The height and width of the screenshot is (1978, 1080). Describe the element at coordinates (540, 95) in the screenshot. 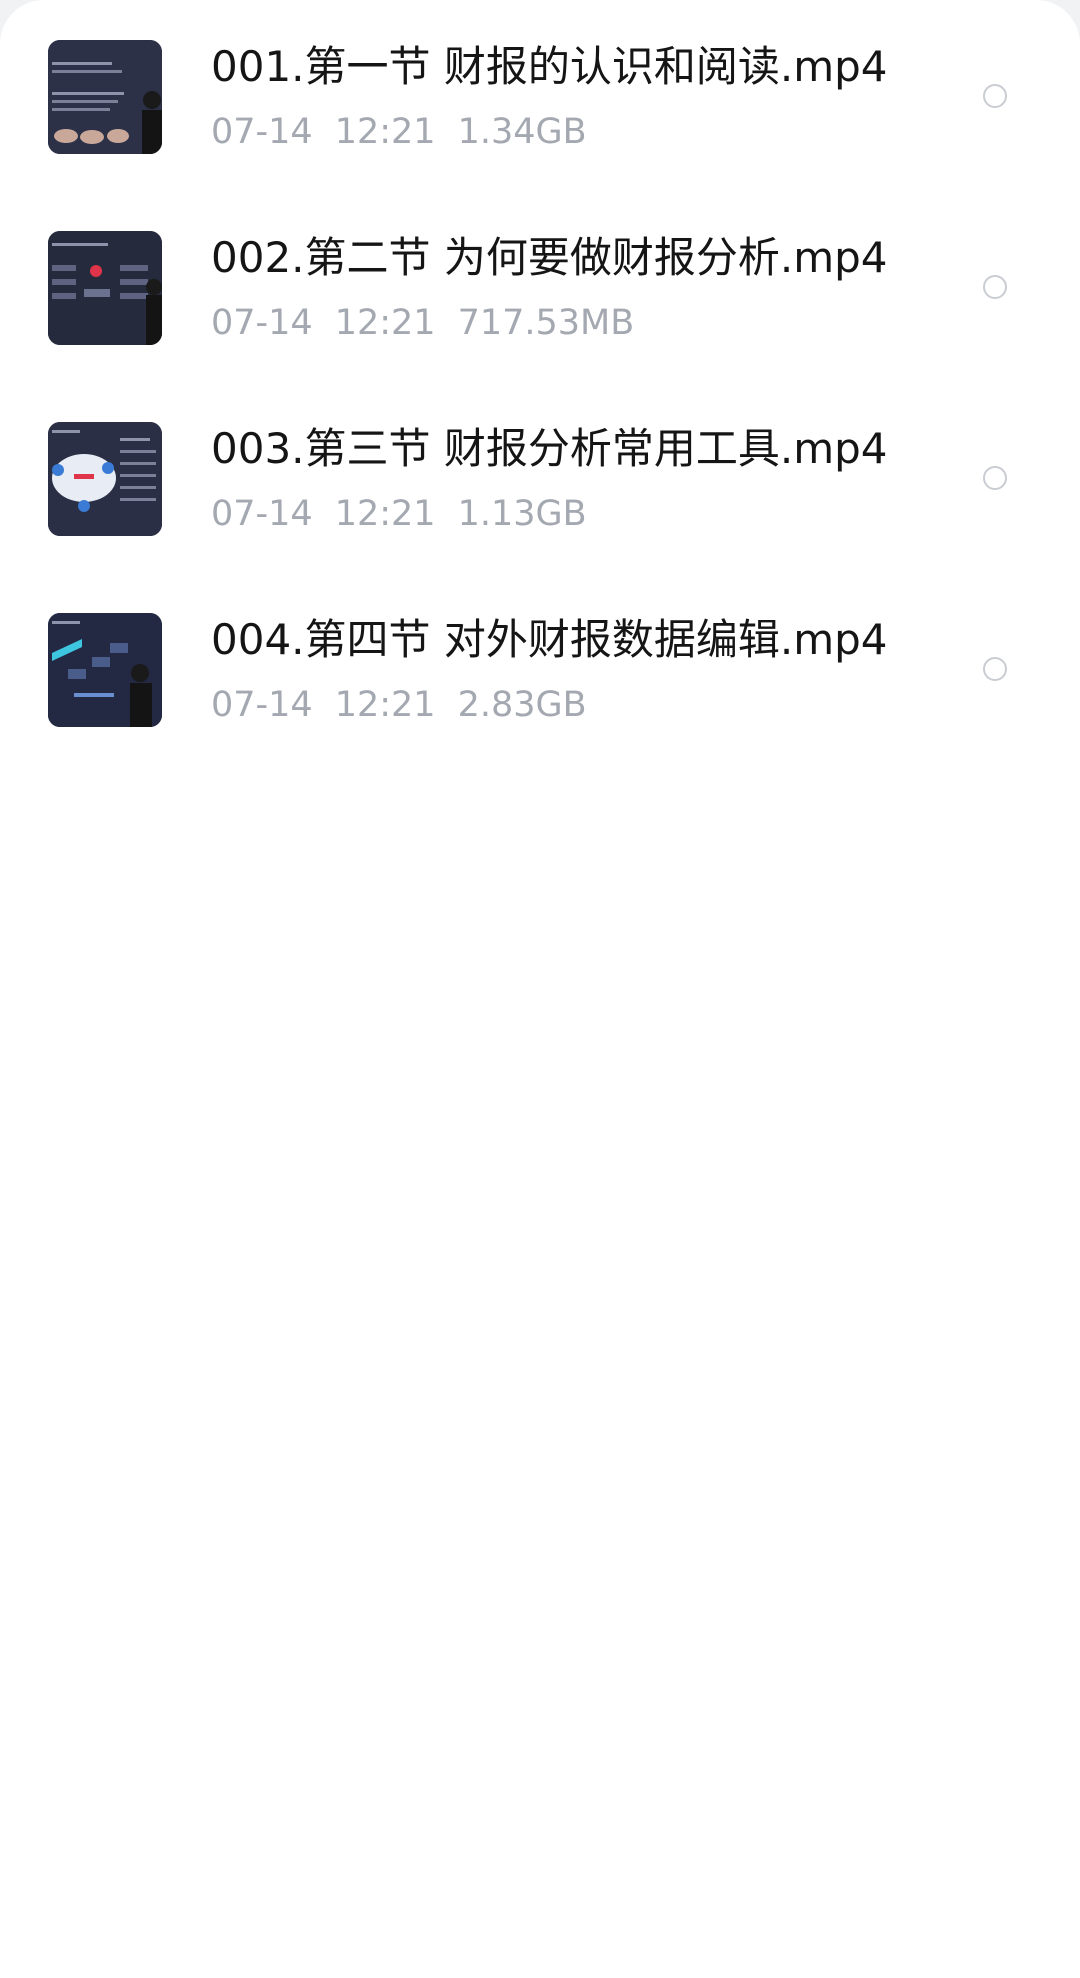

I see `list-item: 001.第一节 财报的认识和阅读.mp4 07-14 12:21 1.34GB` at that location.